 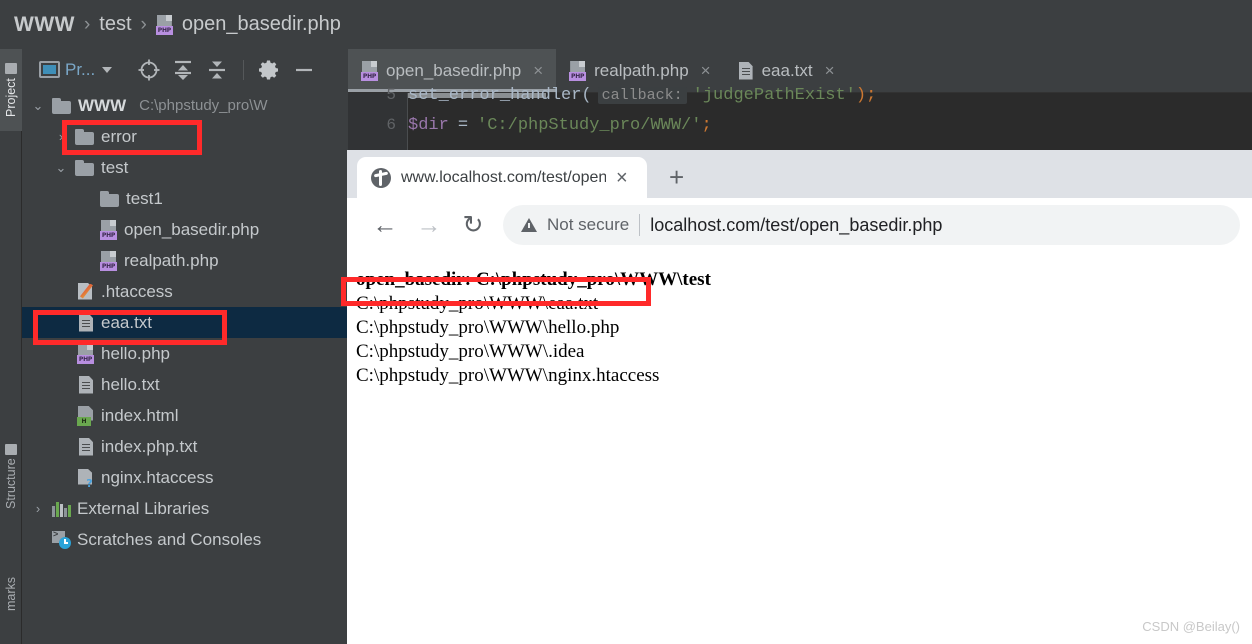 I want to click on tree-row-htaccess: .htaccess, so click(x=185, y=291).